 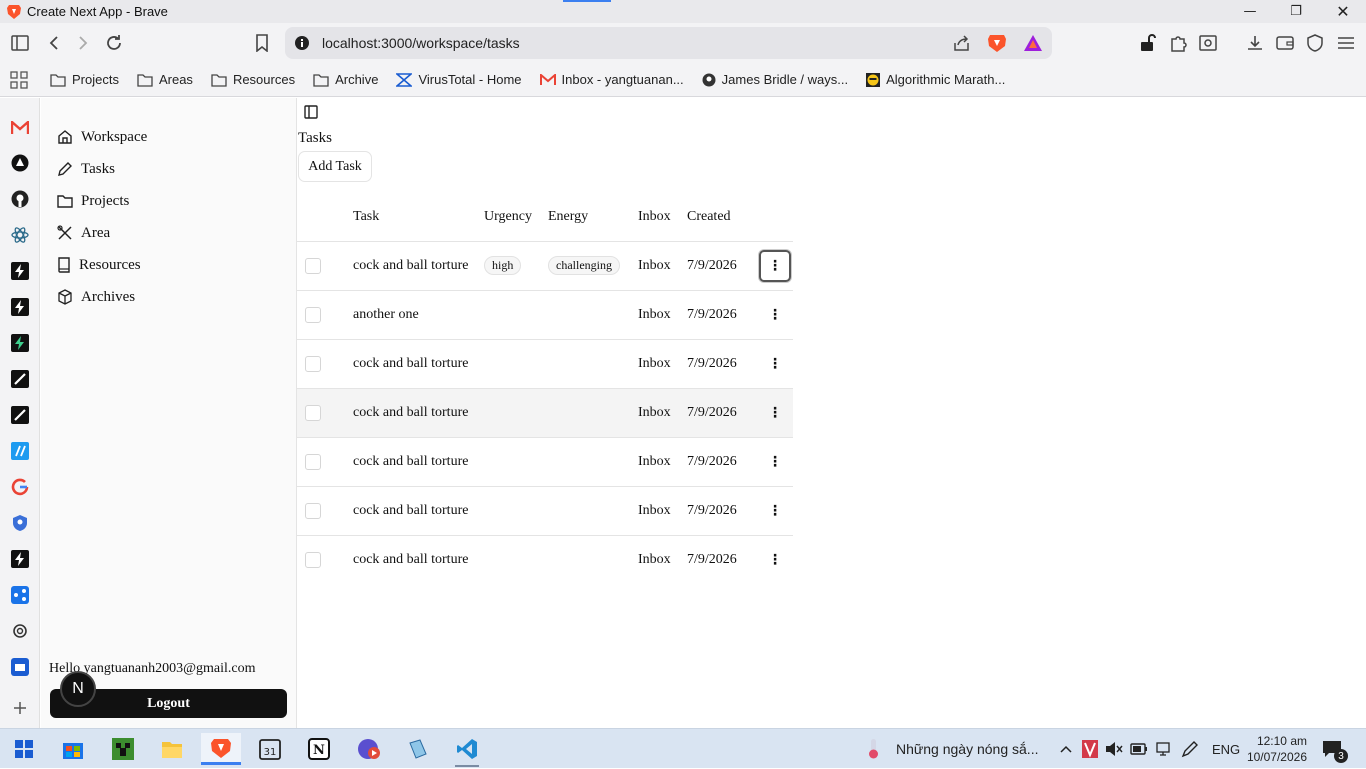 I want to click on panel-toggle-icon, so click(x=311, y=112).